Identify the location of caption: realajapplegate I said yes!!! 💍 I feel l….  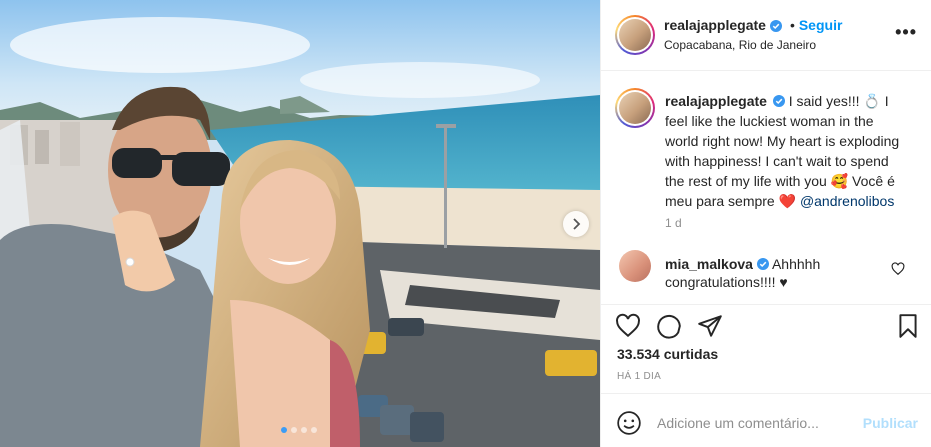
(787, 151).